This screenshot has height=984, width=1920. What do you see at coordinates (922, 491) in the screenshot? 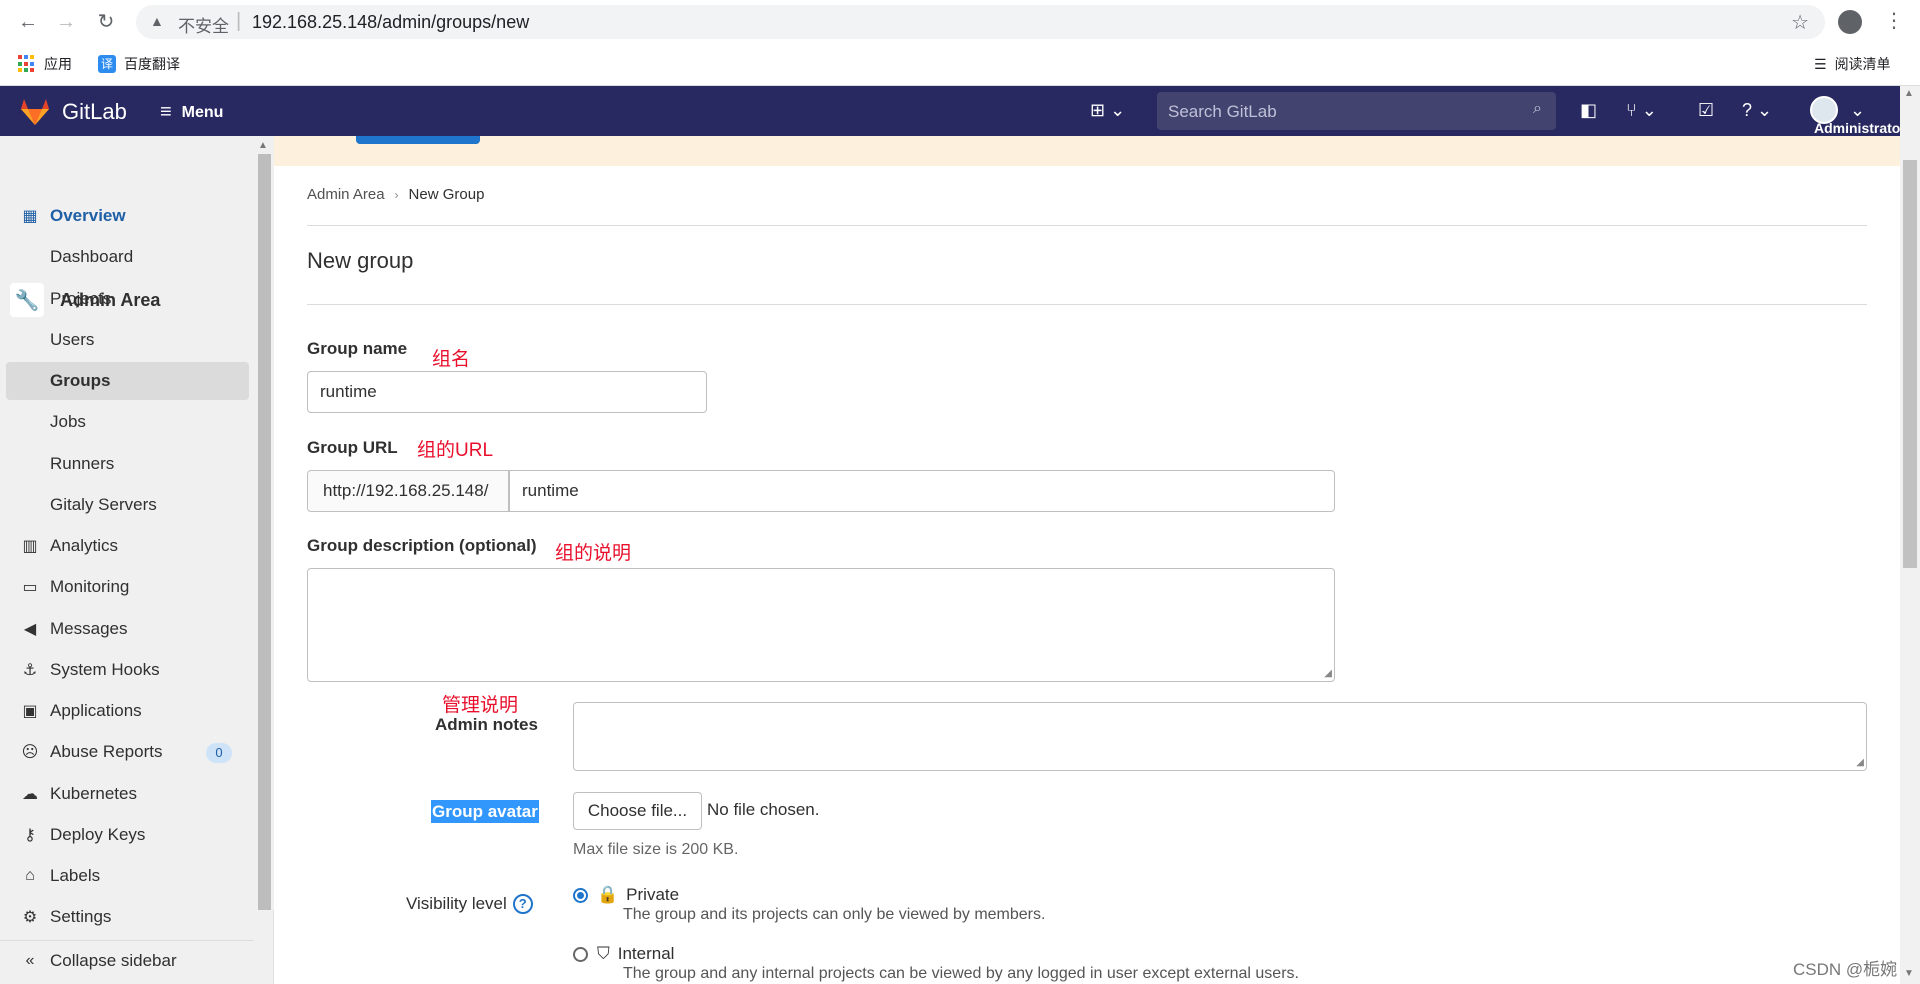
I see `group-url-input: runtime` at bounding box center [922, 491].